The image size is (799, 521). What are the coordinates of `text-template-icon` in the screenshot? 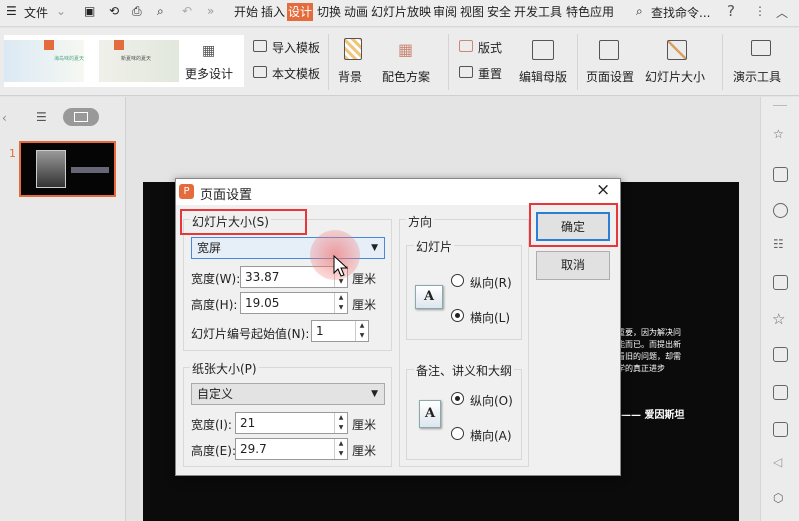 It's located at (260, 72).